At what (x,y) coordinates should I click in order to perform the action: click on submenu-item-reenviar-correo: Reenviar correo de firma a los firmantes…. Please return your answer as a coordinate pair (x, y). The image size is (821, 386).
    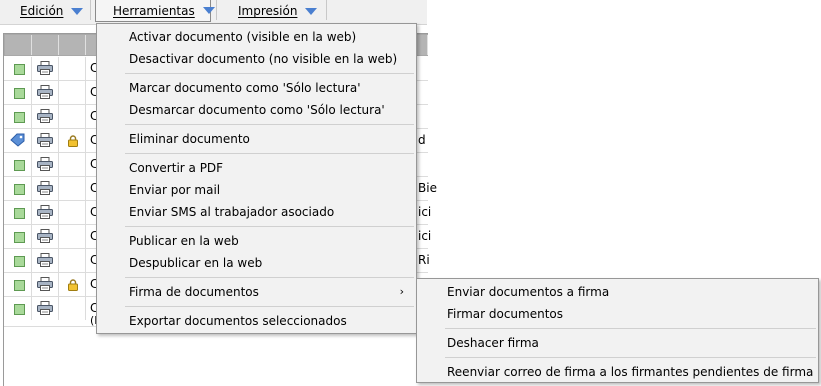
    Looking at the image, I should click on (617, 372).